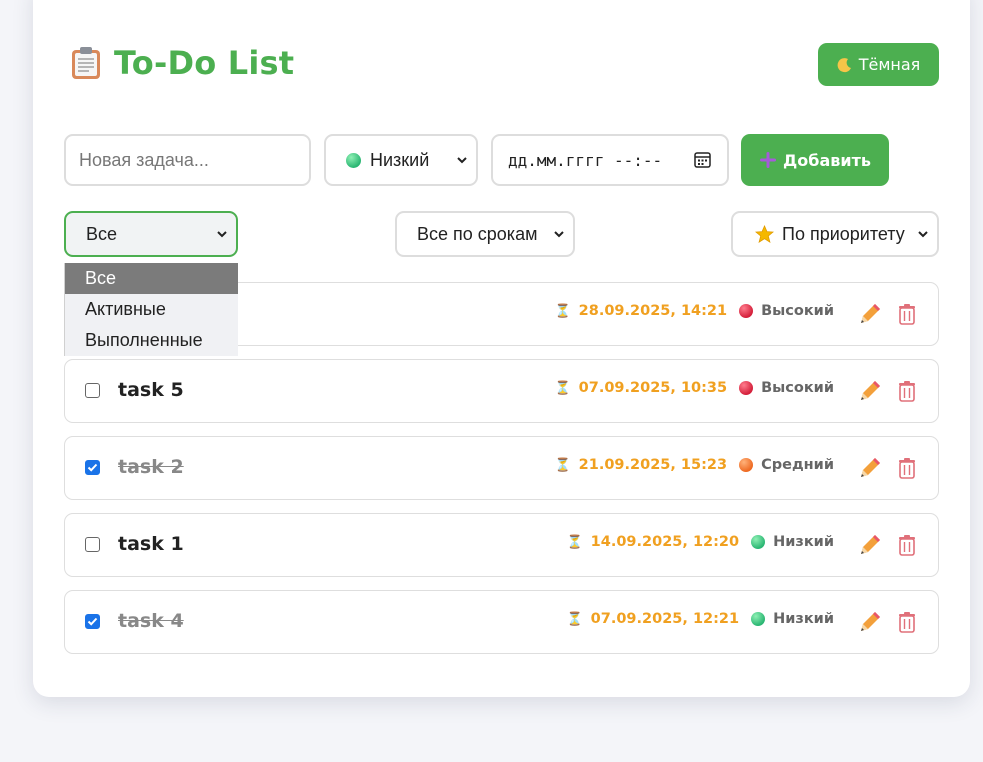  Describe the element at coordinates (653, 388) in the screenshot. I see `task-deadline-text: 07.09.2025, 10:35` at that location.